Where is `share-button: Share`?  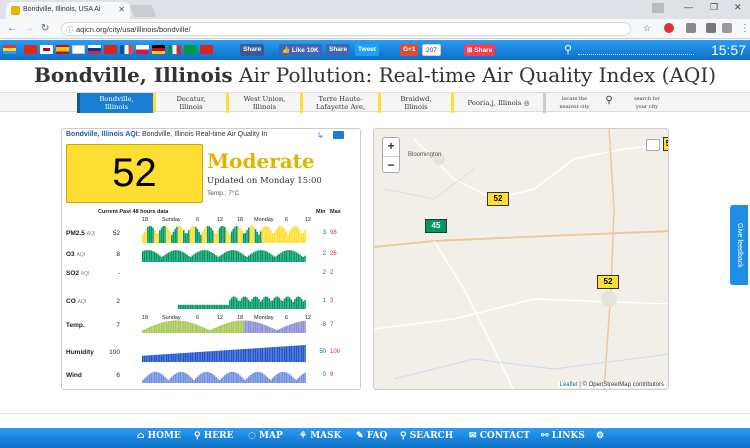
share-button: Share is located at coordinates (338, 50).